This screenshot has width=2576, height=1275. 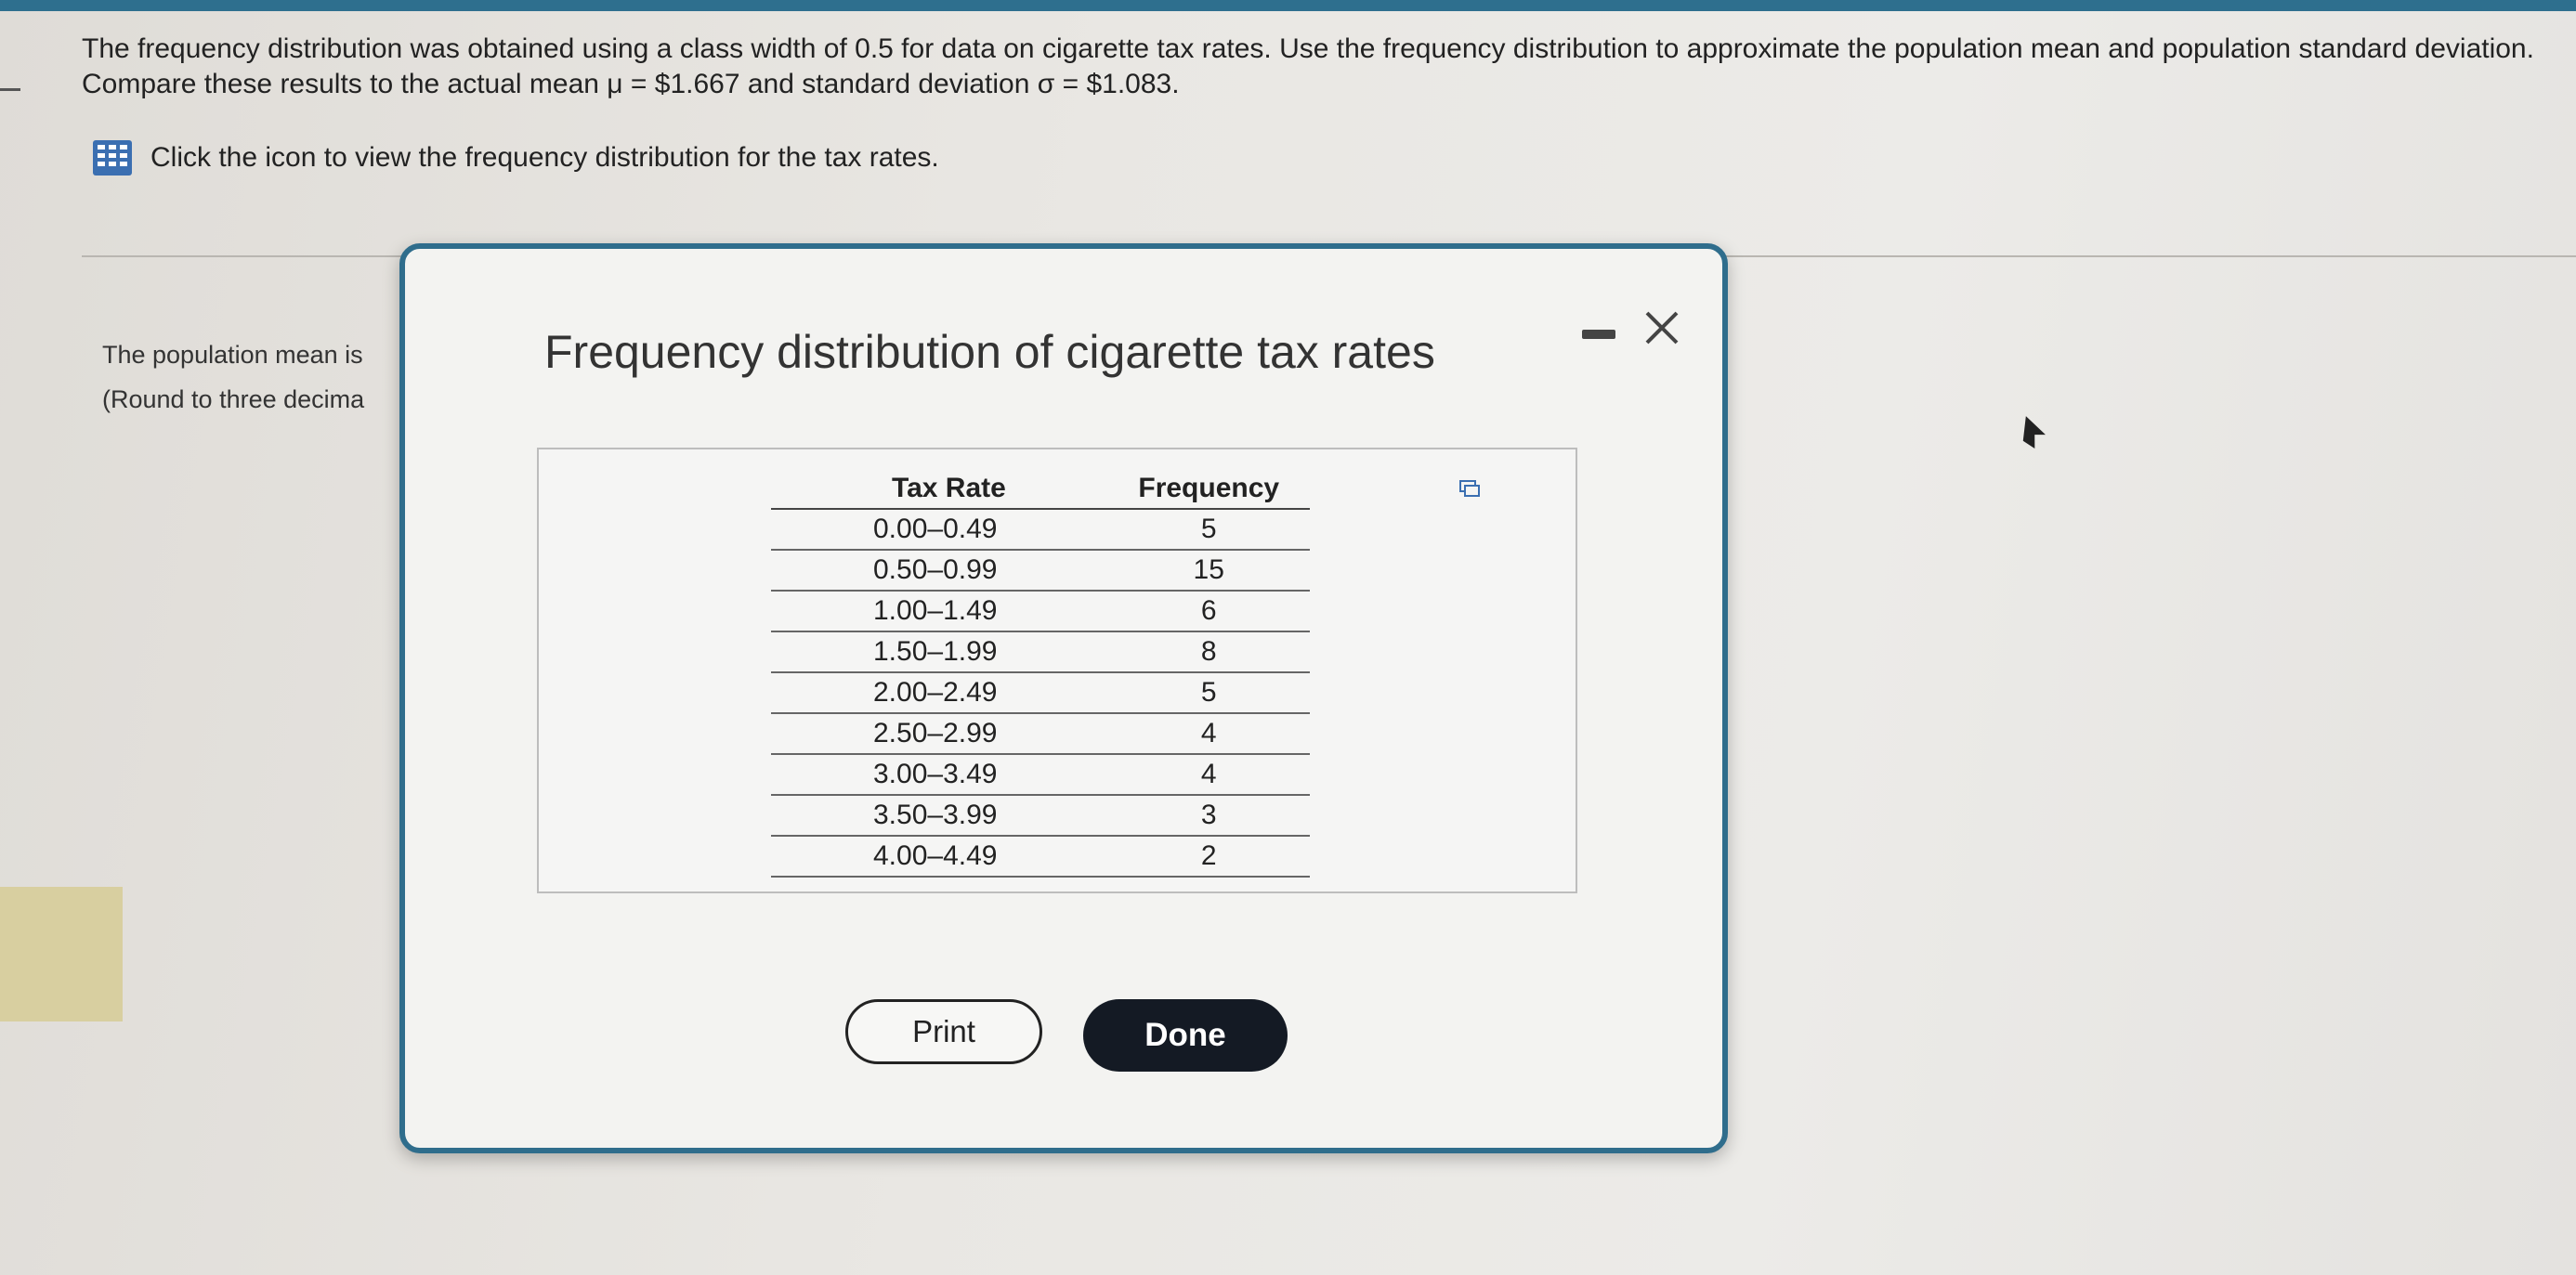 I want to click on table-row: 3.50–3.99 3, so click(x=1040, y=816).